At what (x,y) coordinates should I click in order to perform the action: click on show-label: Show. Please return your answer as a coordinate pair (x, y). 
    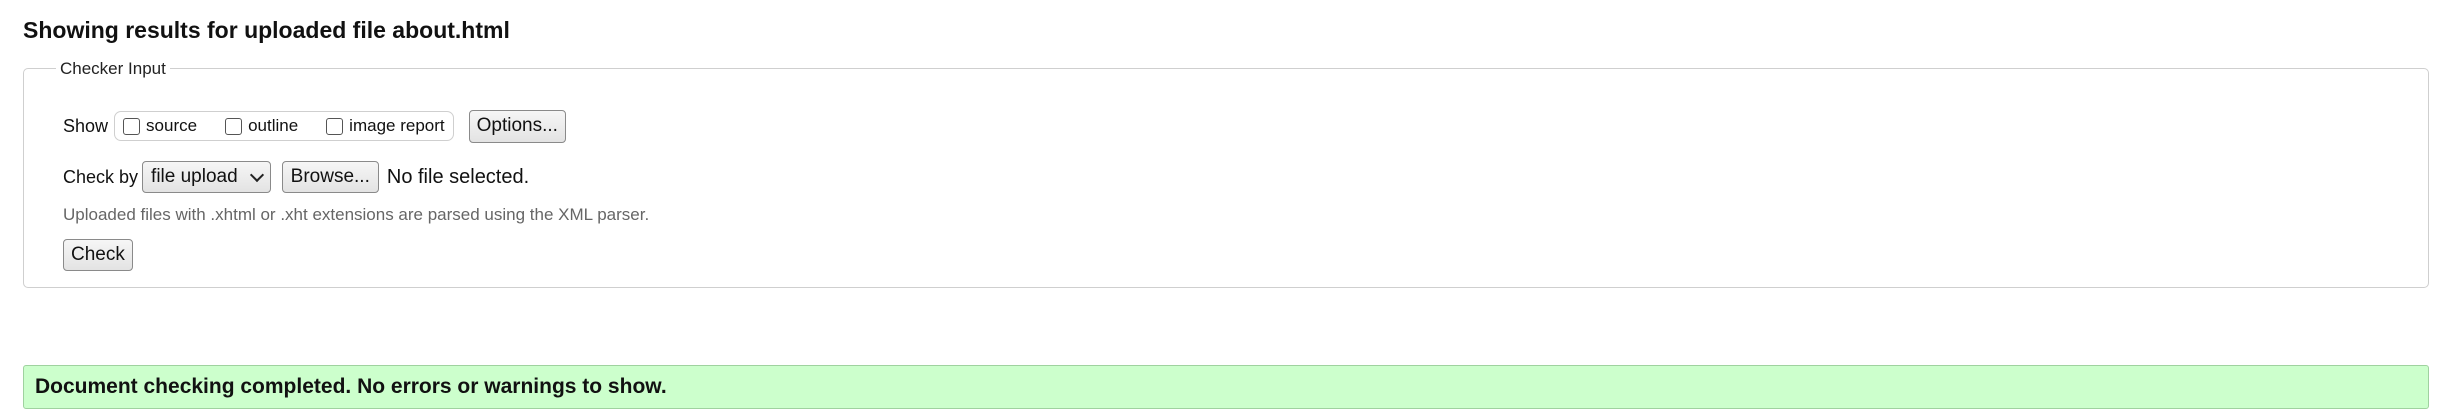
    Looking at the image, I should click on (86, 125).